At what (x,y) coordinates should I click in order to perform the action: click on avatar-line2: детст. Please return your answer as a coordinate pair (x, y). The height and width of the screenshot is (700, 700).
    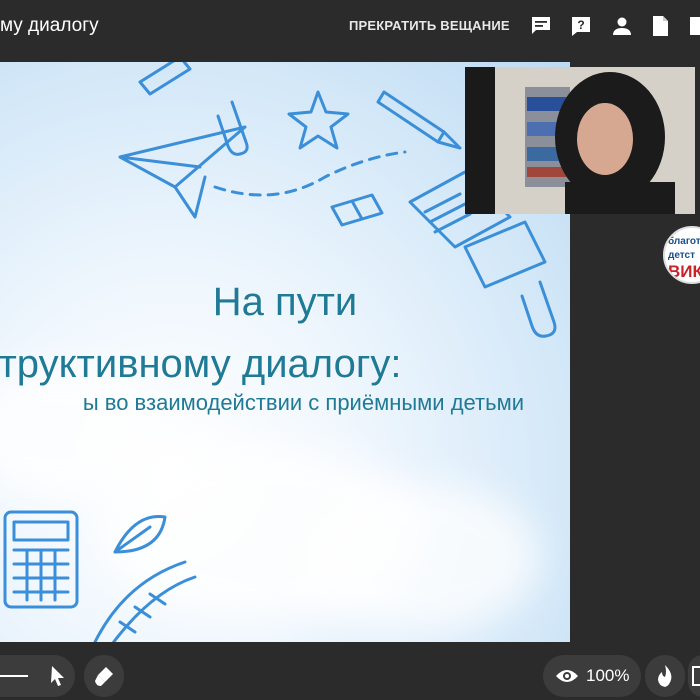
    Looking at the image, I should click on (682, 255).